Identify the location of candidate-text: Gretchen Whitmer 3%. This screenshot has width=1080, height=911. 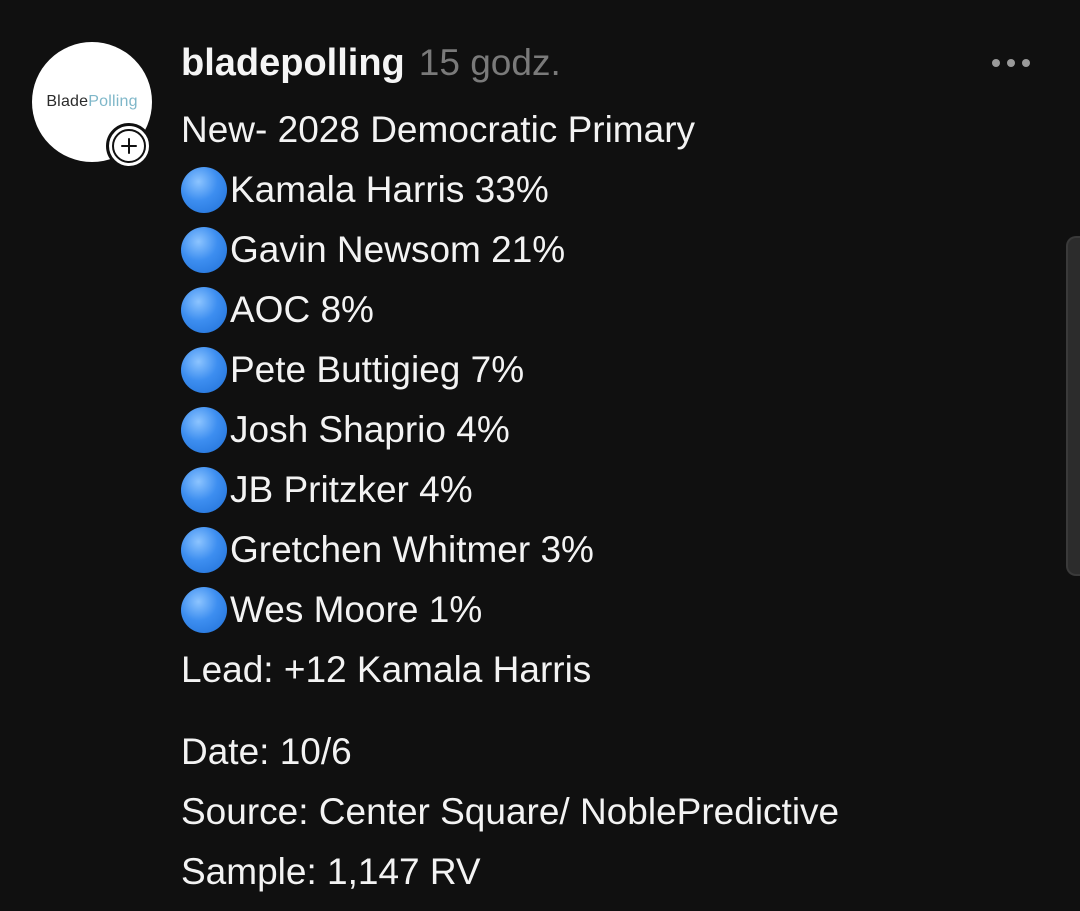
(412, 549).